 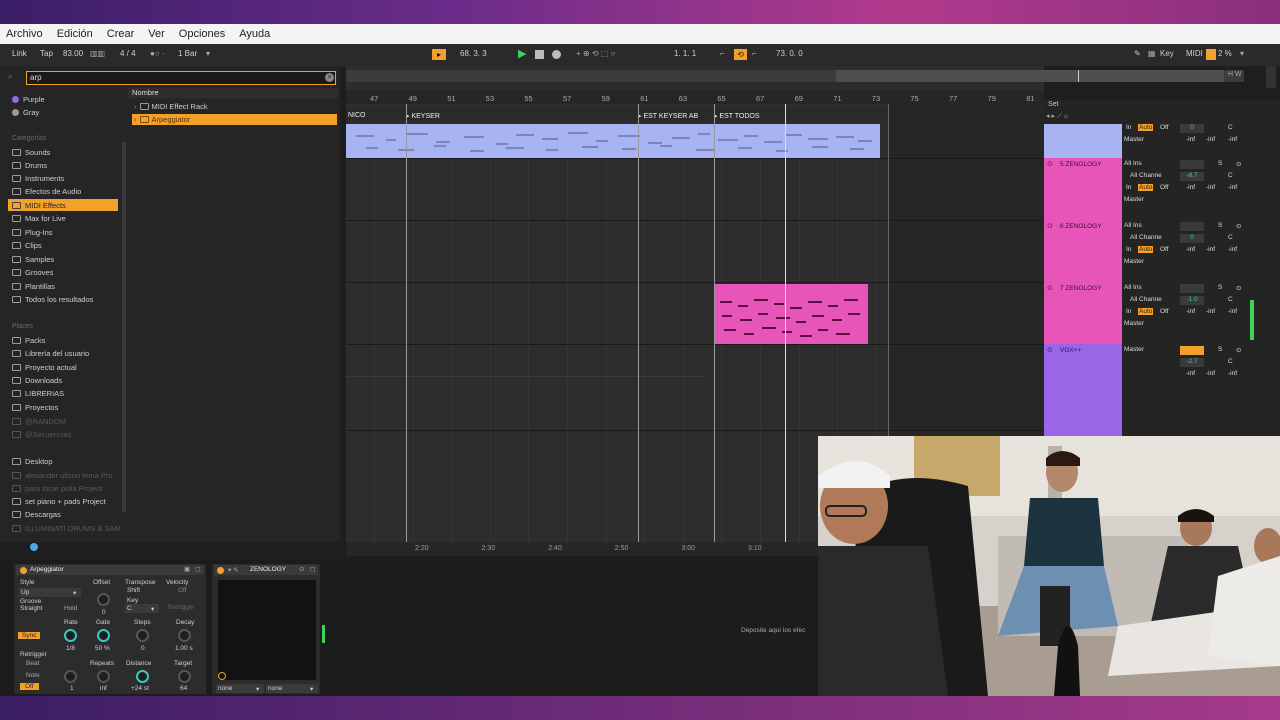 I want to click on volume-field: -1.0, so click(x=1192, y=300).